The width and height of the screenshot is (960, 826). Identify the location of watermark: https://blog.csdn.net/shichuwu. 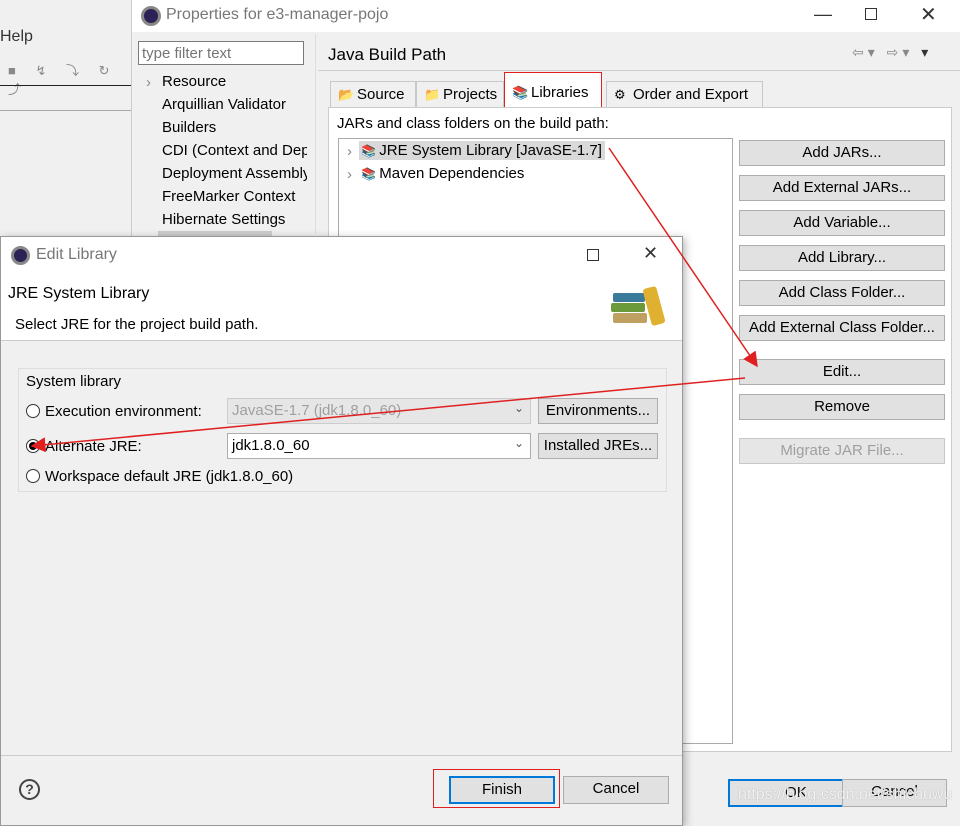
(845, 794).